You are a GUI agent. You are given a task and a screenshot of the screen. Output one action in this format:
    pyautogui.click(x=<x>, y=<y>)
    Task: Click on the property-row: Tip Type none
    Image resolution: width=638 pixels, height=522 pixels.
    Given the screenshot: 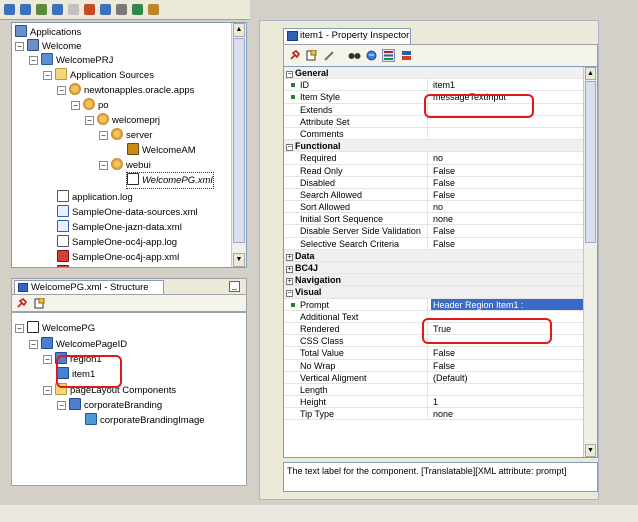 What is the action you would take?
    pyautogui.click(x=434, y=414)
    